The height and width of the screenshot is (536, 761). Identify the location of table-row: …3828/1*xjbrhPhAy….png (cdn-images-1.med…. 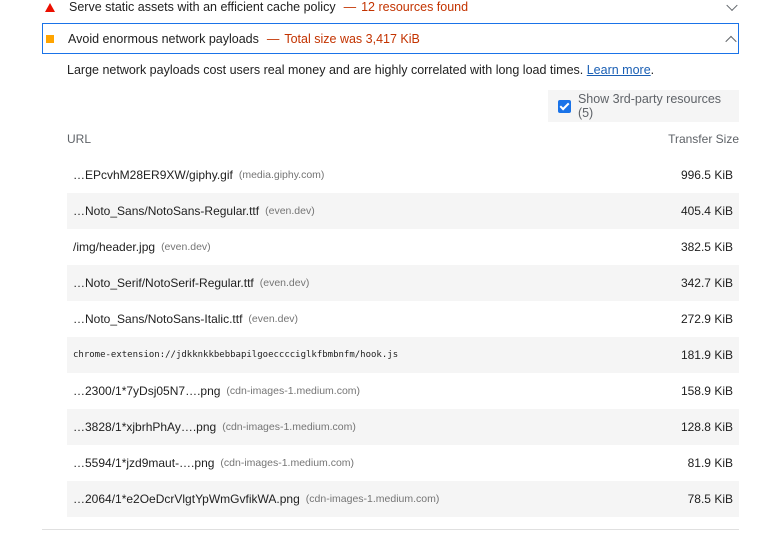
(403, 427).